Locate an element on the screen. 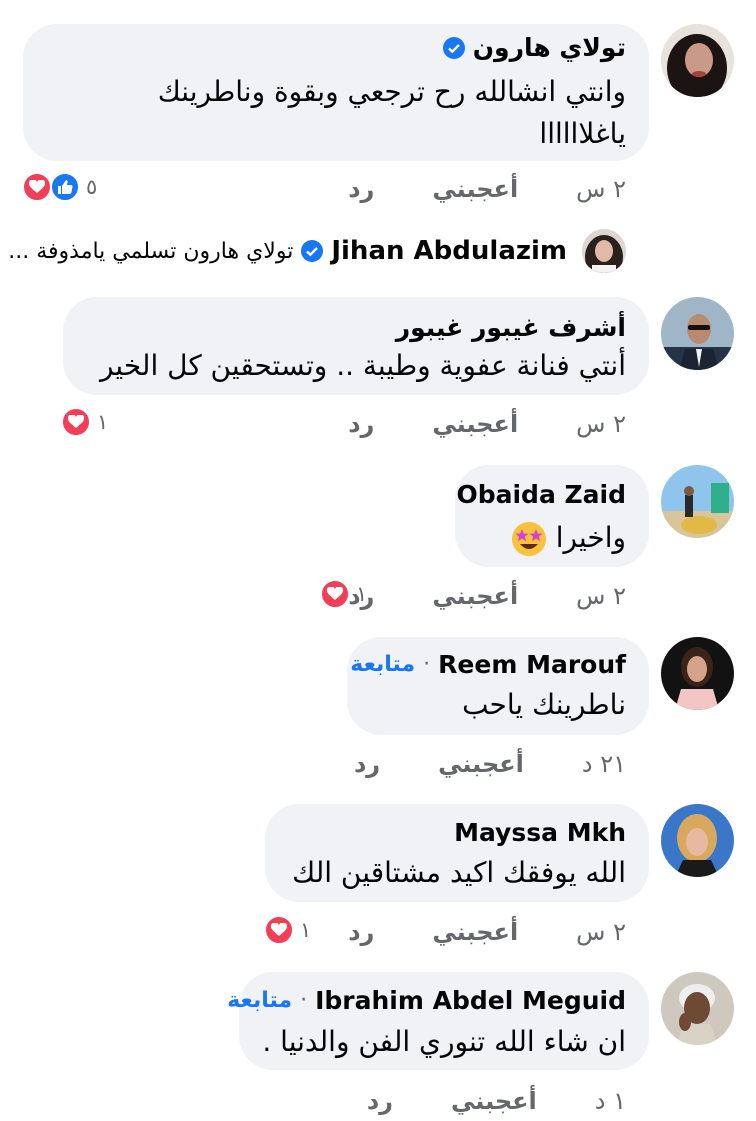 Image resolution: width=756 pixels, height=1121 pixels. comment-actions: ١ د أعجبني رد is located at coordinates (496, 1101).